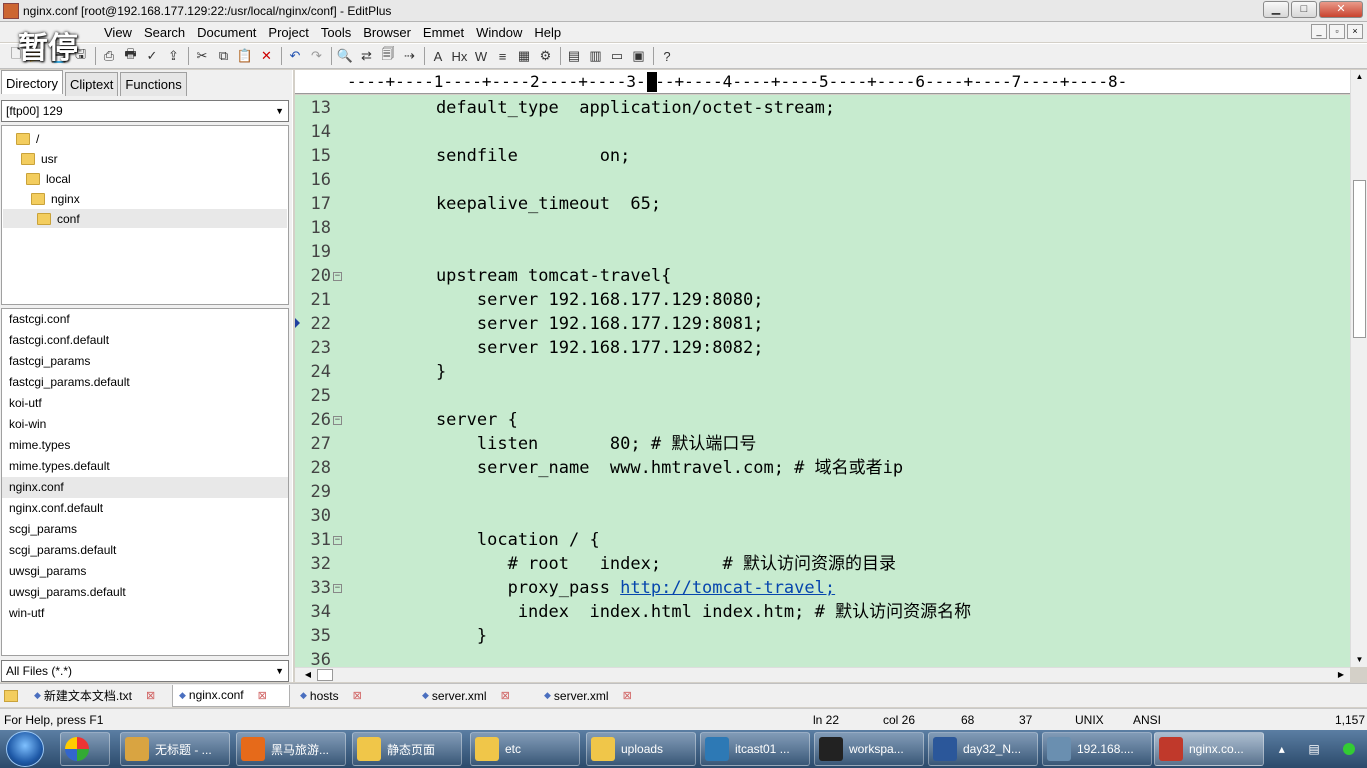 The width and height of the screenshot is (1367, 768). What do you see at coordinates (92, 84) in the screenshot?
I see `tab-cliptext: Cliptext` at bounding box center [92, 84].